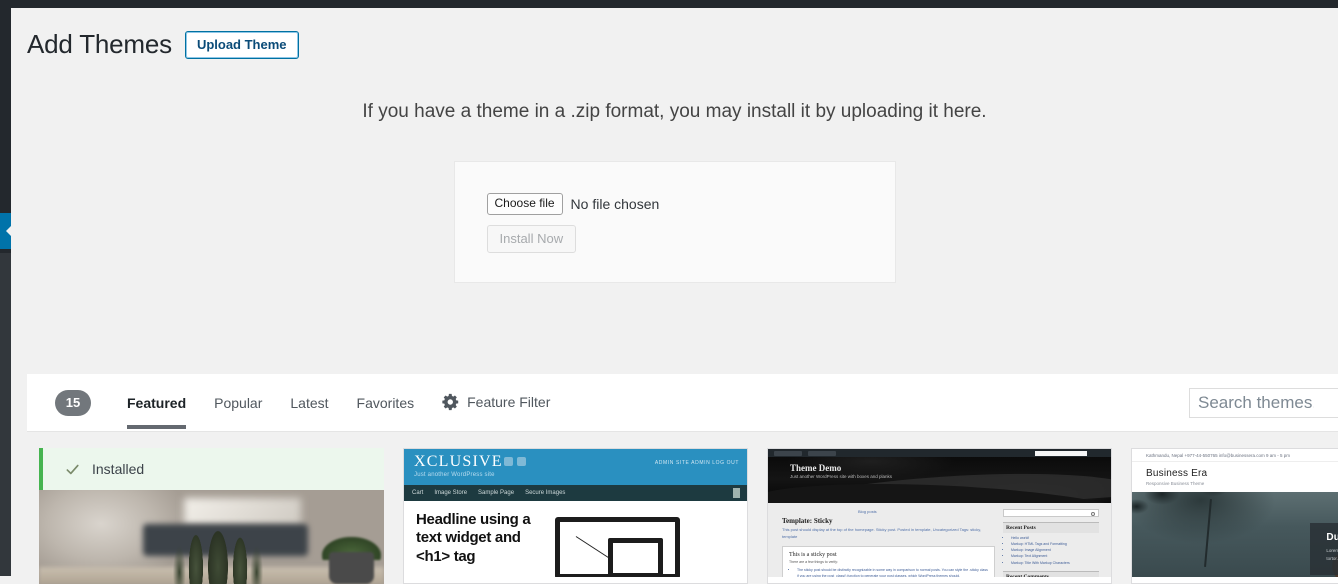 This screenshot has height=584, width=1338. What do you see at coordinates (73, 403) in the screenshot?
I see `theme-count-badge: 15` at bounding box center [73, 403].